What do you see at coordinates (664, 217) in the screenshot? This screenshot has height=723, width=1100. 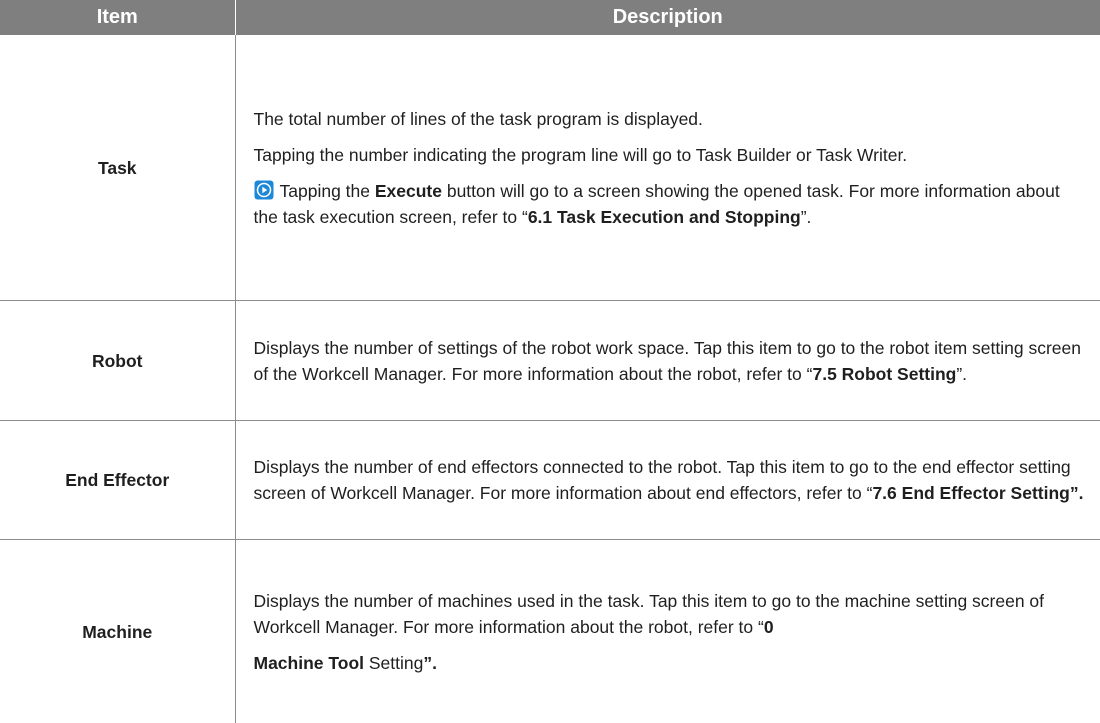 I see `task-execution-reference: 6.1 Task Execution and Stopping` at bounding box center [664, 217].